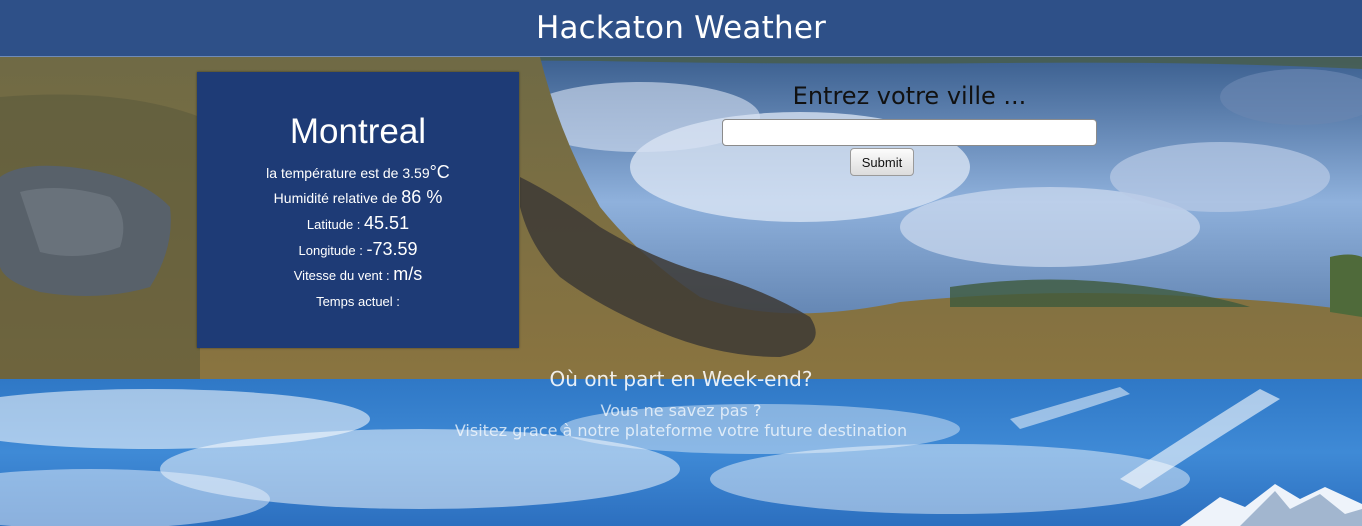  What do you see at coordinates (416, 173) in the screenshot?
I see `temperature-value: 3.59` at bounding box center [416, 173].